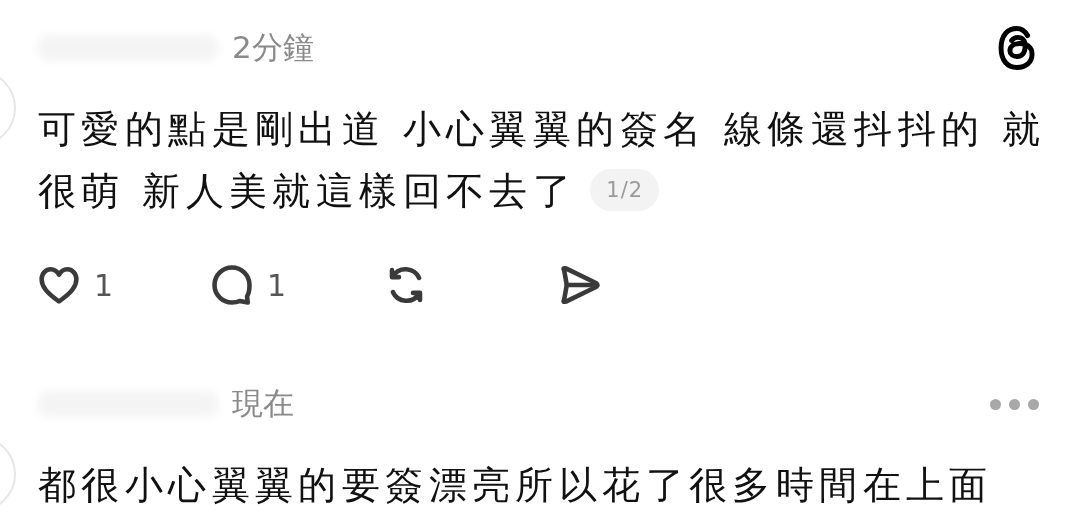 This screenshot has height=528, width=1089. Describe the element at coordinates (516, 485) in the screenshot. I see `comment-text: 都很小心翼翼的要簽漂亮所以花了很多時間在上面` at that location.